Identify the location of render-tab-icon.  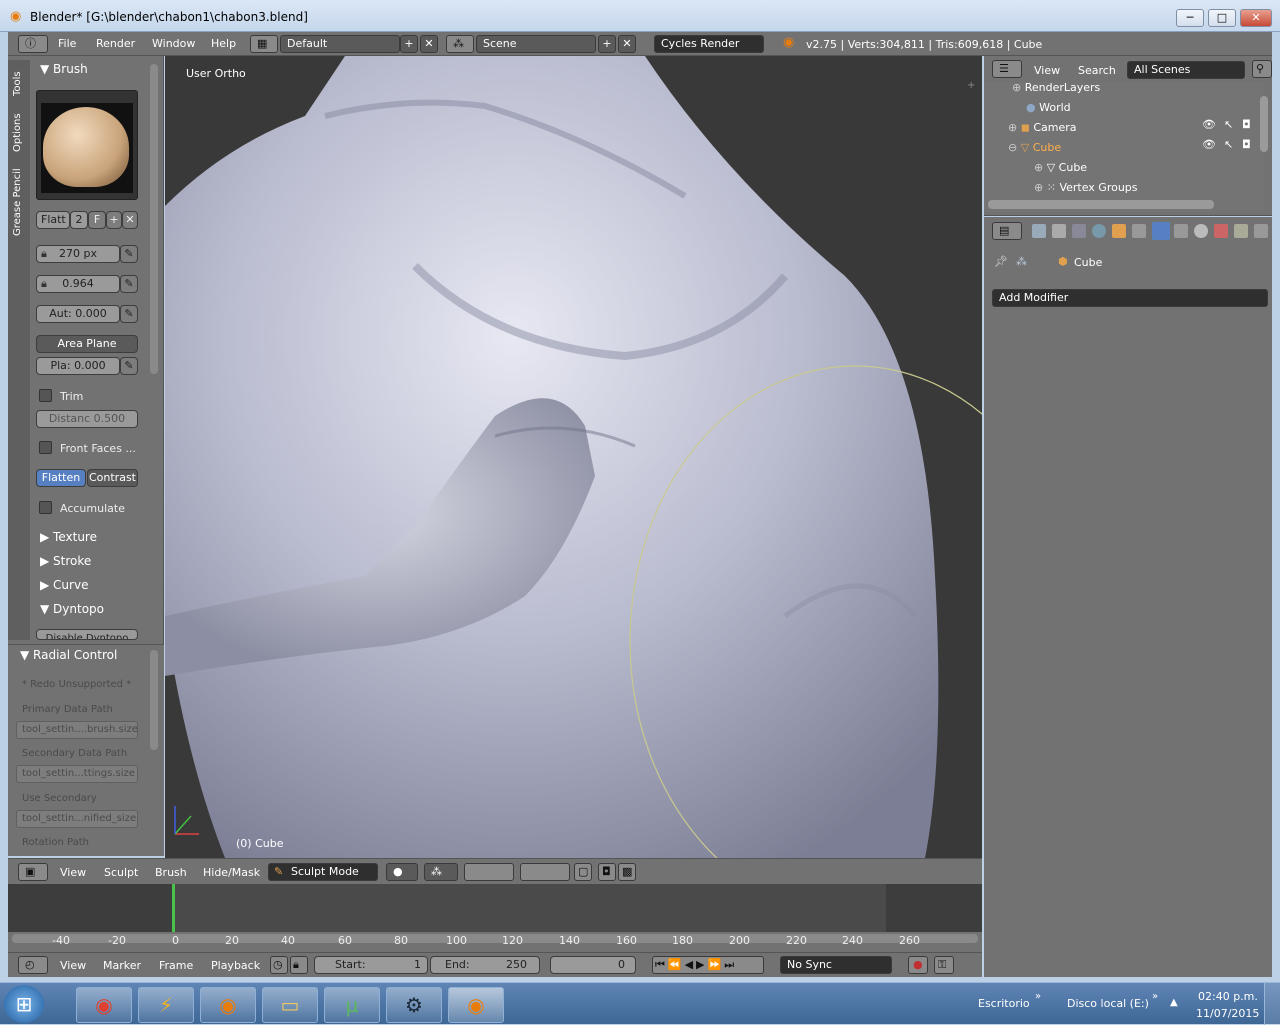
(1039, 231).